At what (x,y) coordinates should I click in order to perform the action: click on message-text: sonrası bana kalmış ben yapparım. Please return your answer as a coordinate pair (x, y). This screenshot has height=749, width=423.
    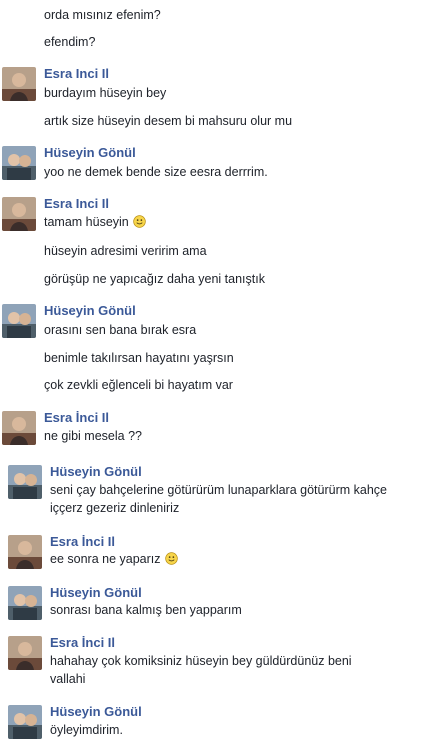
    Looking at the image, I should click on (146, 610).